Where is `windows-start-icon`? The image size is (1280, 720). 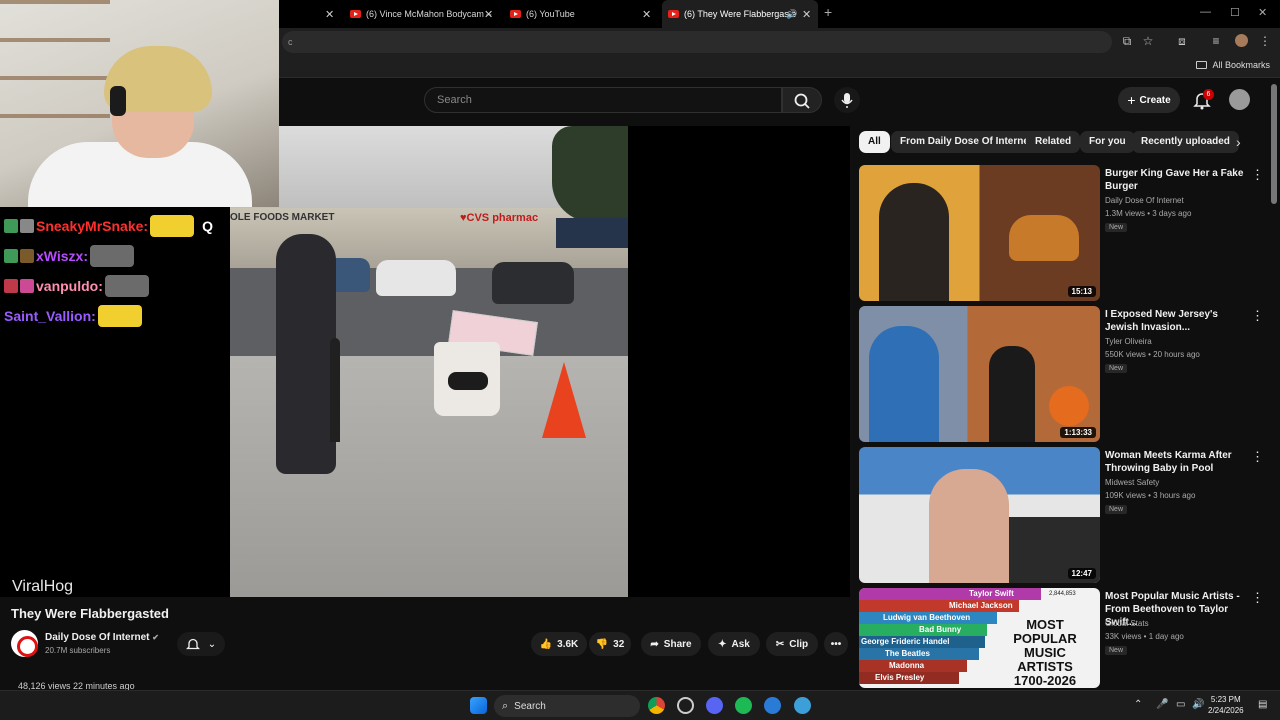
windows-start-icon is located at coordinates (478, 705).